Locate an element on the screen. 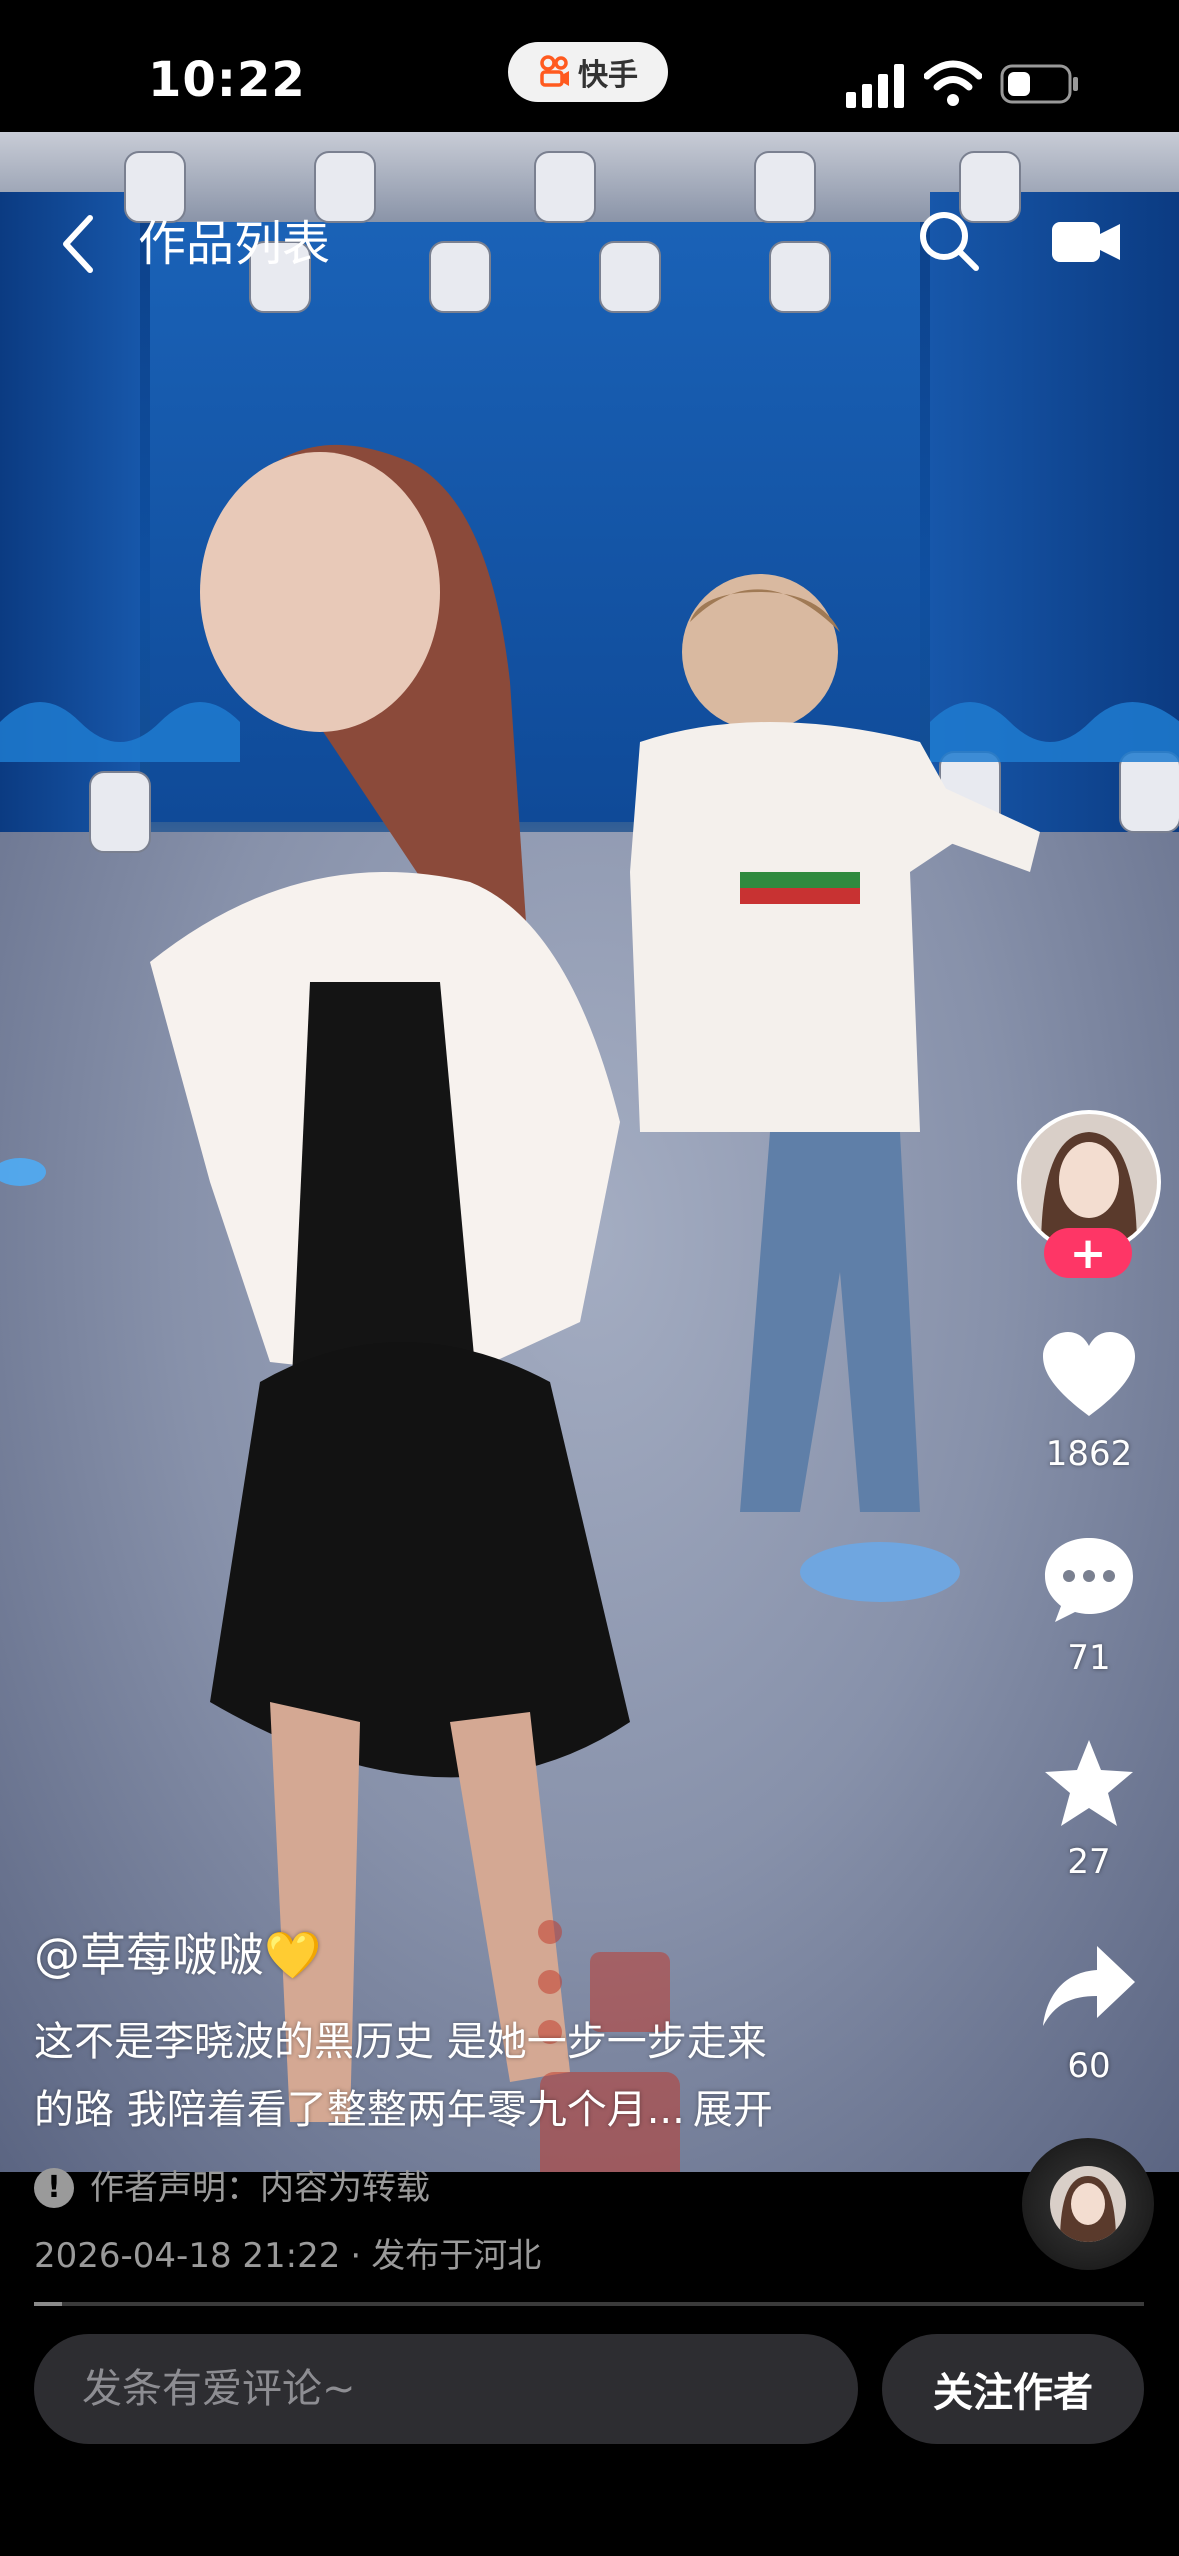  comment-input is located at coordinates (452, 2389).